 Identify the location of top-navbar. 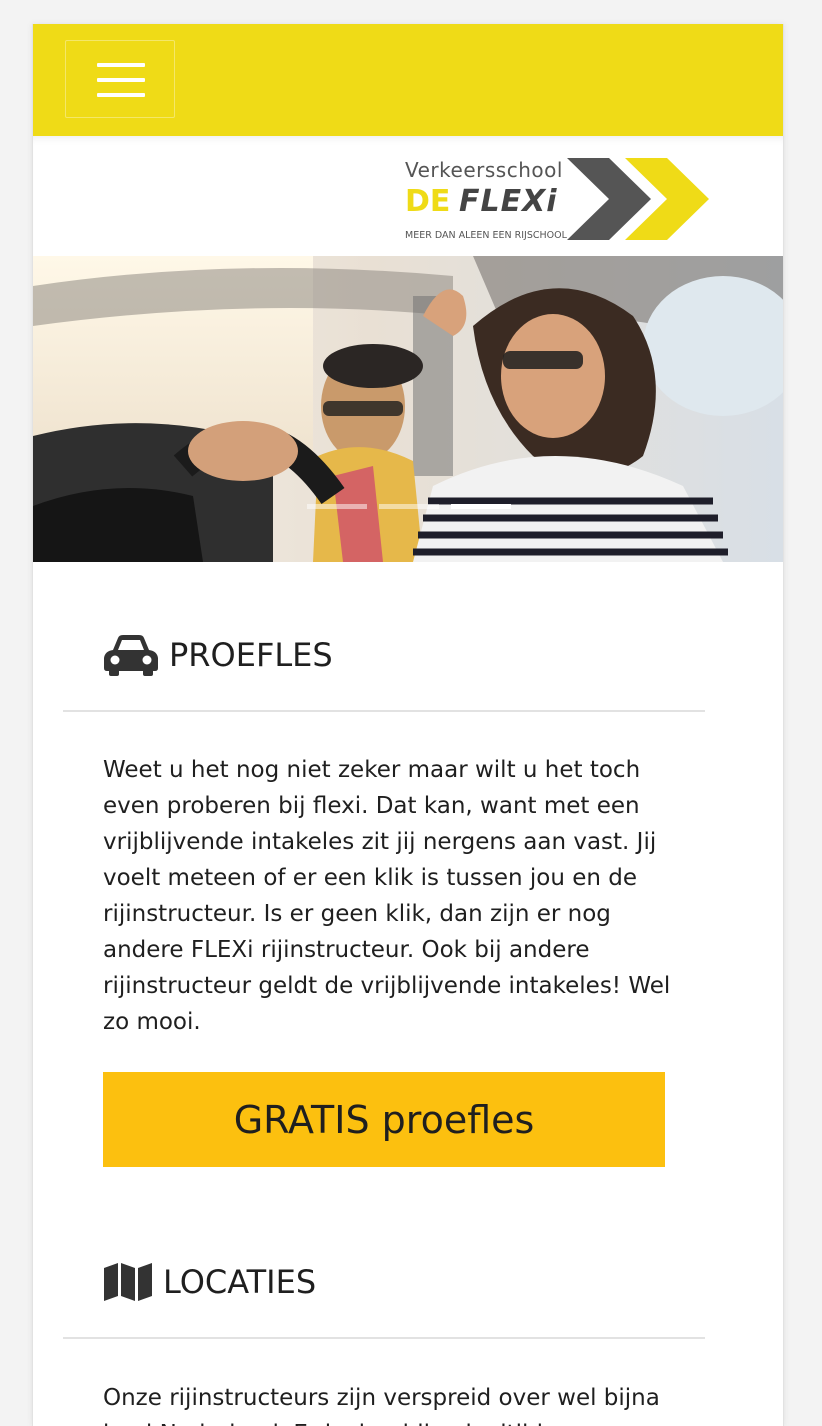
(408, 80).